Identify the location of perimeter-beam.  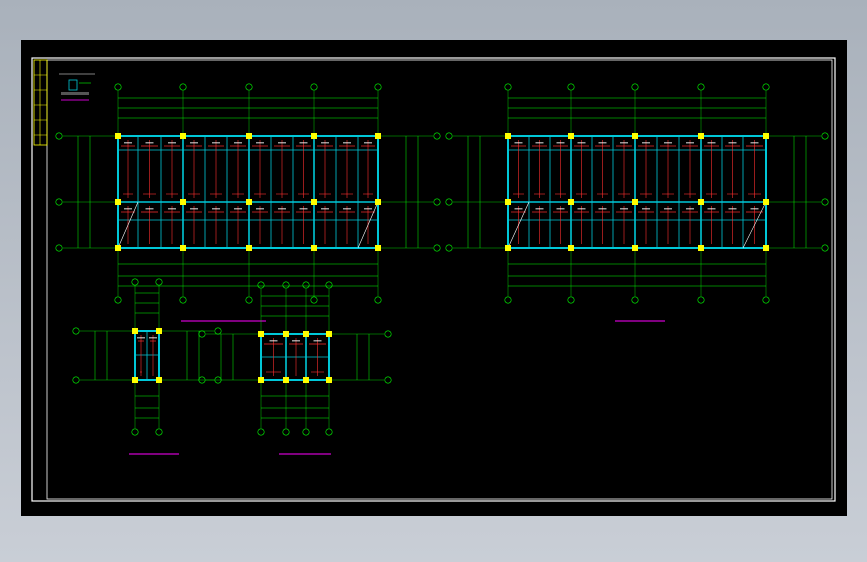
(637, 192).